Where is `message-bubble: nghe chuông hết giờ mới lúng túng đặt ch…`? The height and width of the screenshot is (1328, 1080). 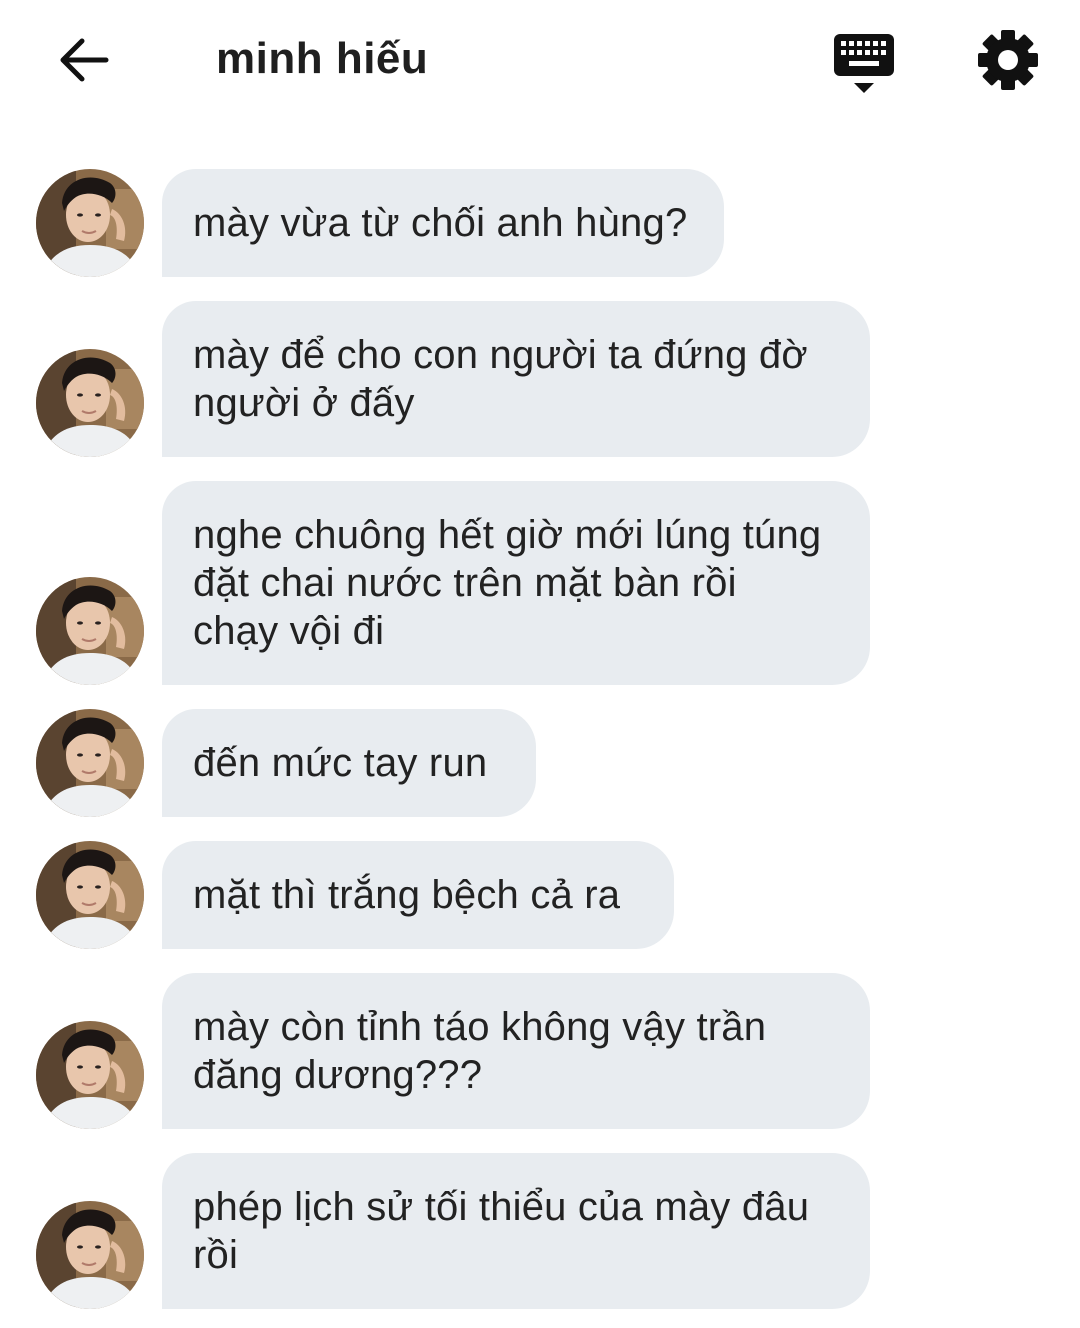
message-bubble: nghe chuông hết giờ mới lúng túng đặt ch… is located at coordinates (516, 583).